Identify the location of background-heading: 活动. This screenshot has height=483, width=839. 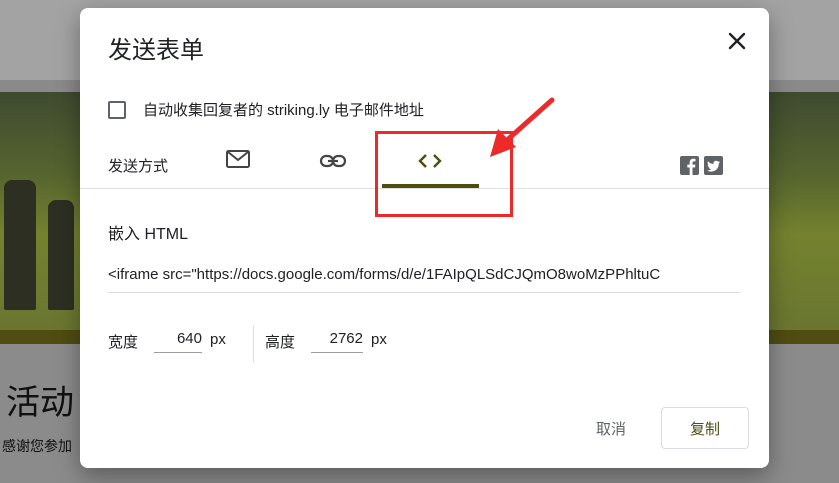
(40, 403).